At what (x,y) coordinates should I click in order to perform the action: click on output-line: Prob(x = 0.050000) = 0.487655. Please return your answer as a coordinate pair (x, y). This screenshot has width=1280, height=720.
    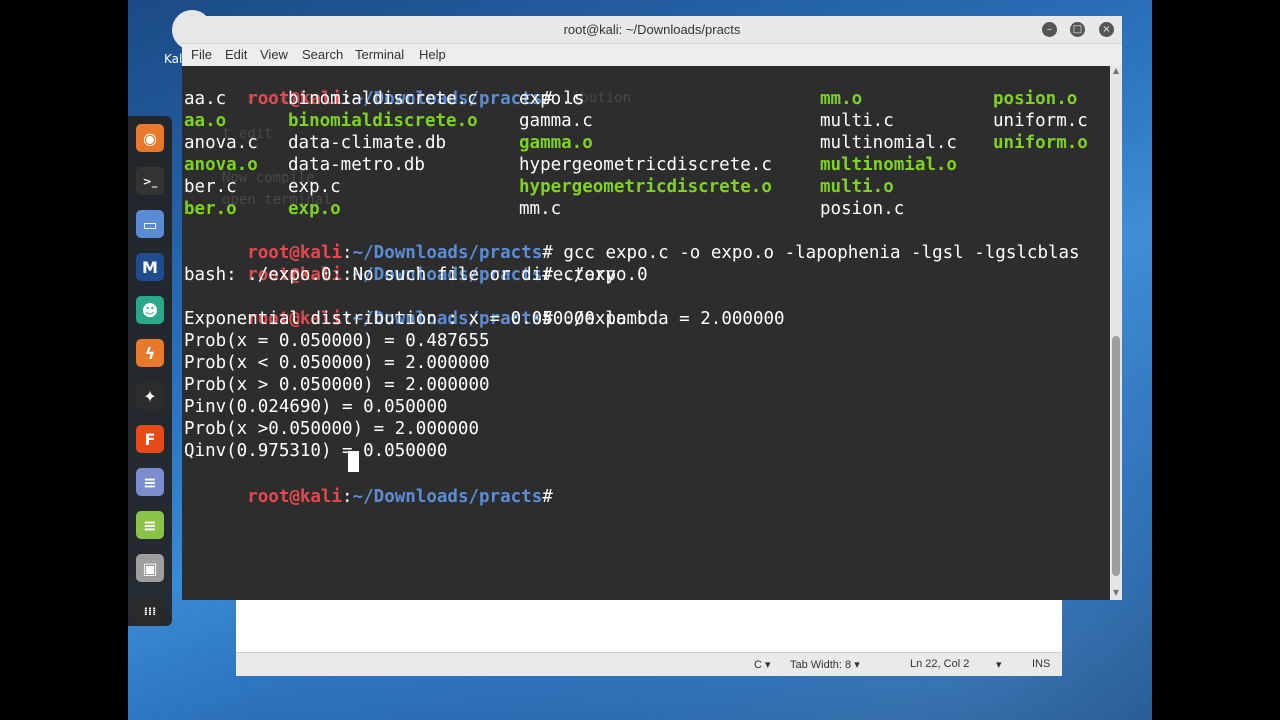
    Looking at the image, I should click on (337, 341).